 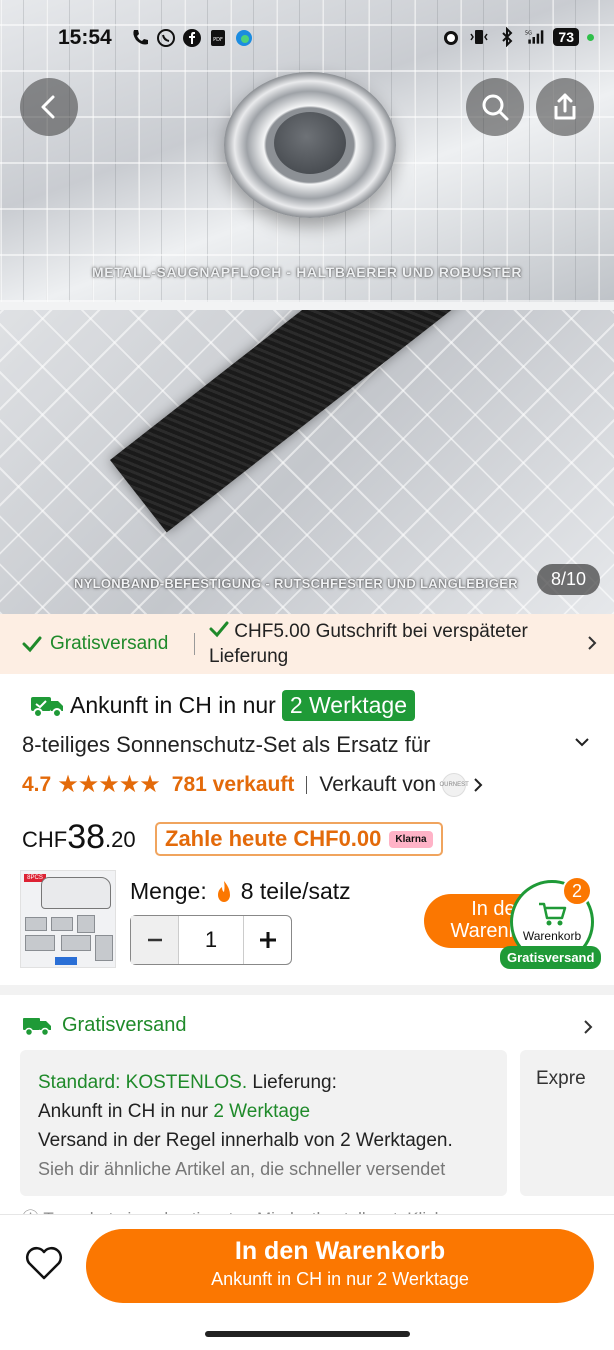 I want to click on nylon-strap-graphic, so click(x=362, y=421).